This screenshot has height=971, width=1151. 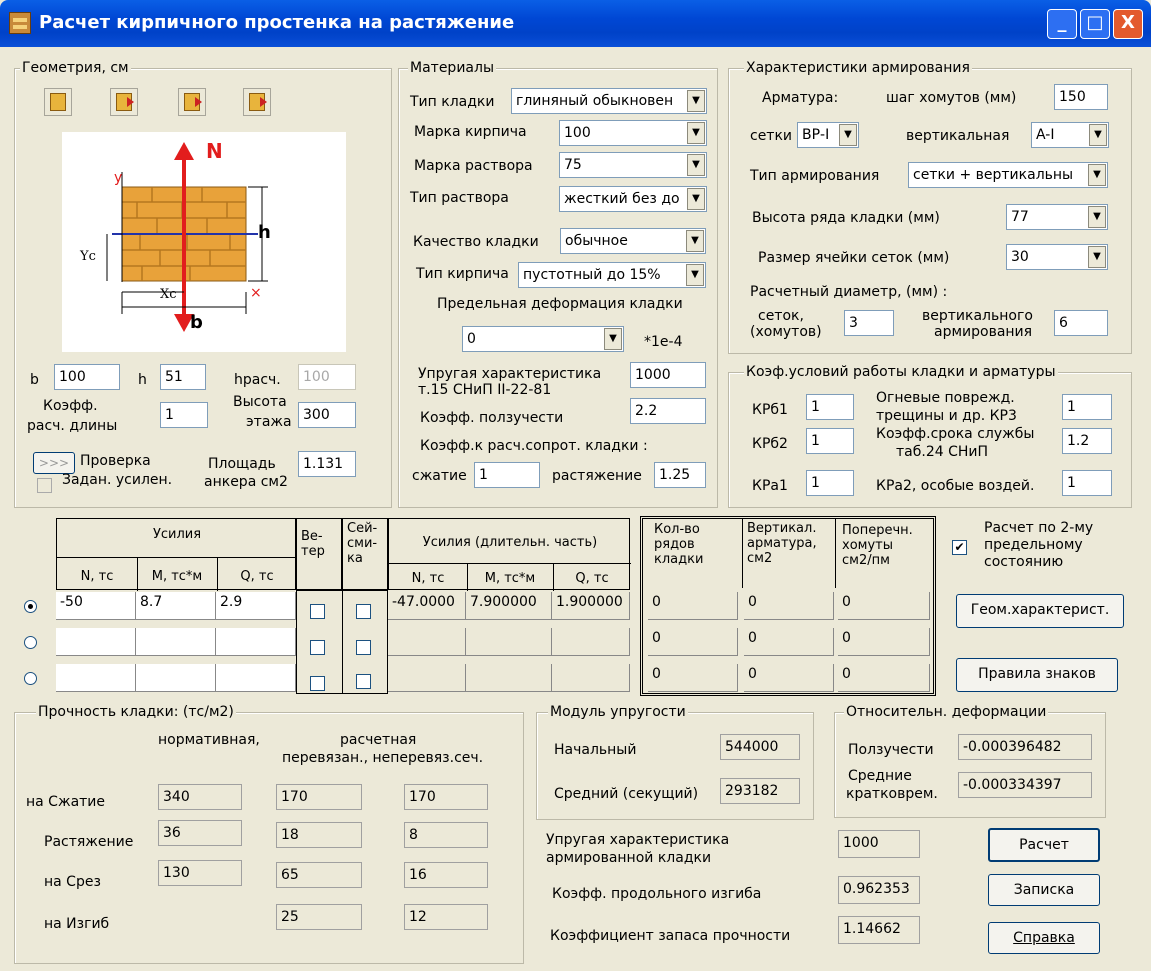 I want to click on row2-longQ-cell, so click(x=591, y=642).